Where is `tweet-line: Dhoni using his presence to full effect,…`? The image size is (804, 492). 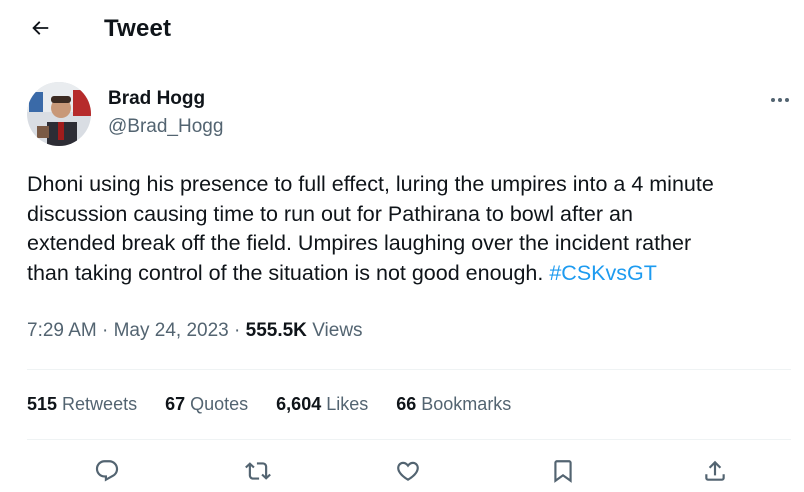
tweet-line: Dhoni using his presence to full effect,… is located at coordinates (370, 184).